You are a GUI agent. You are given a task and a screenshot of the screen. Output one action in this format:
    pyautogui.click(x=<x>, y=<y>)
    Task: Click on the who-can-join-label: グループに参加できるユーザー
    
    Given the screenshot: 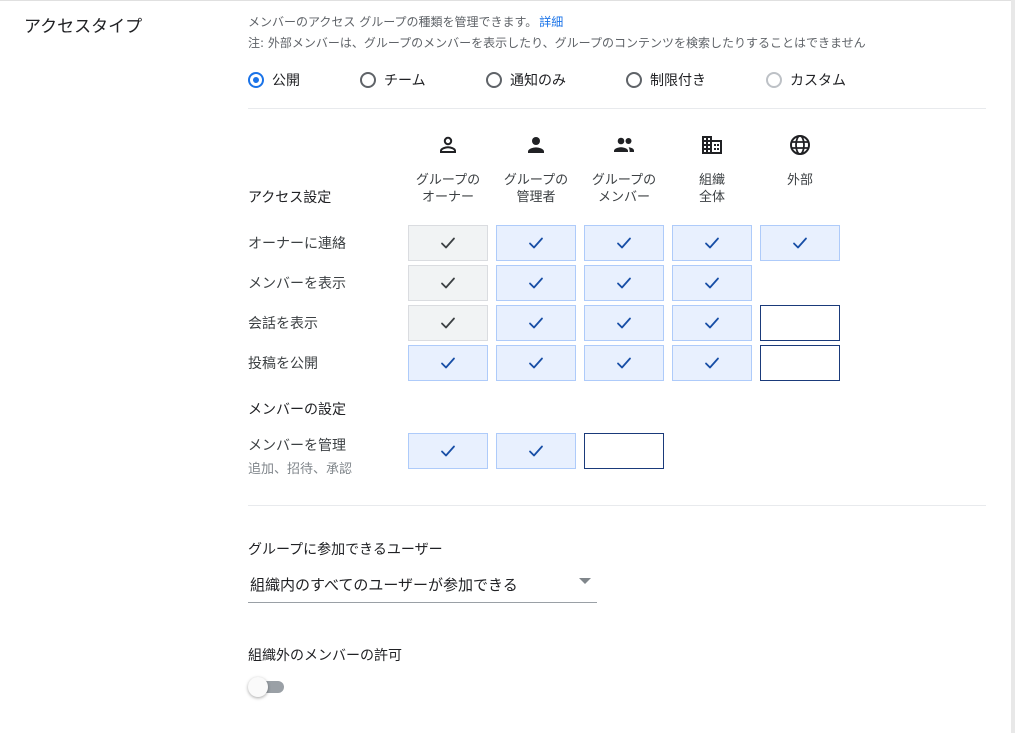 What is the action you would take?
    pyautogui.click(x=345, y=550)
    